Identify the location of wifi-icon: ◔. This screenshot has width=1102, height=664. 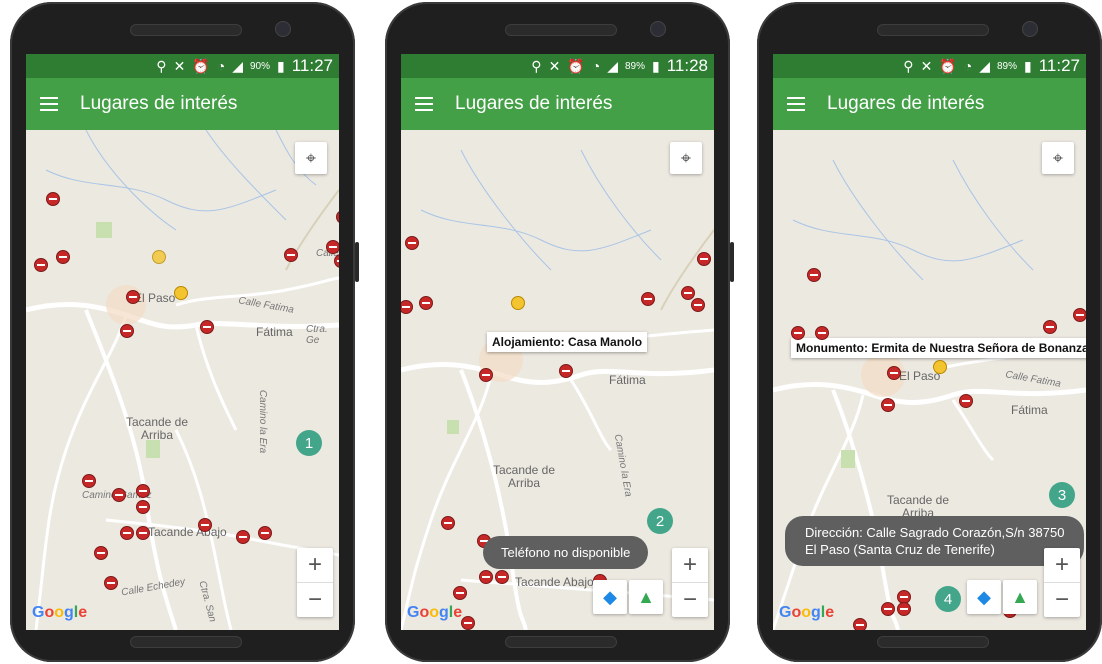
(221, 66).